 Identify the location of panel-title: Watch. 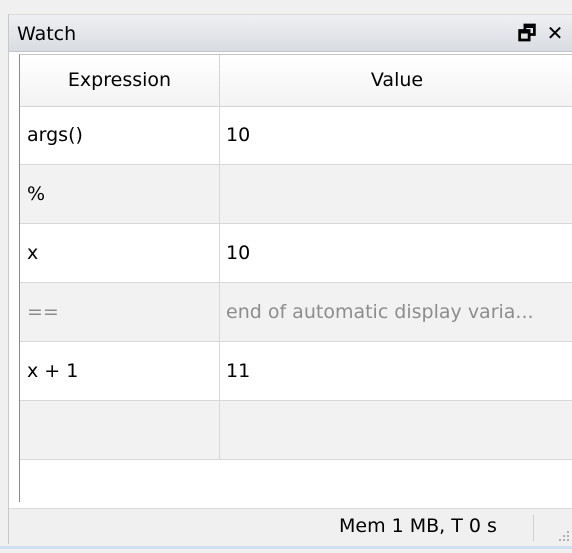
(47, 34).